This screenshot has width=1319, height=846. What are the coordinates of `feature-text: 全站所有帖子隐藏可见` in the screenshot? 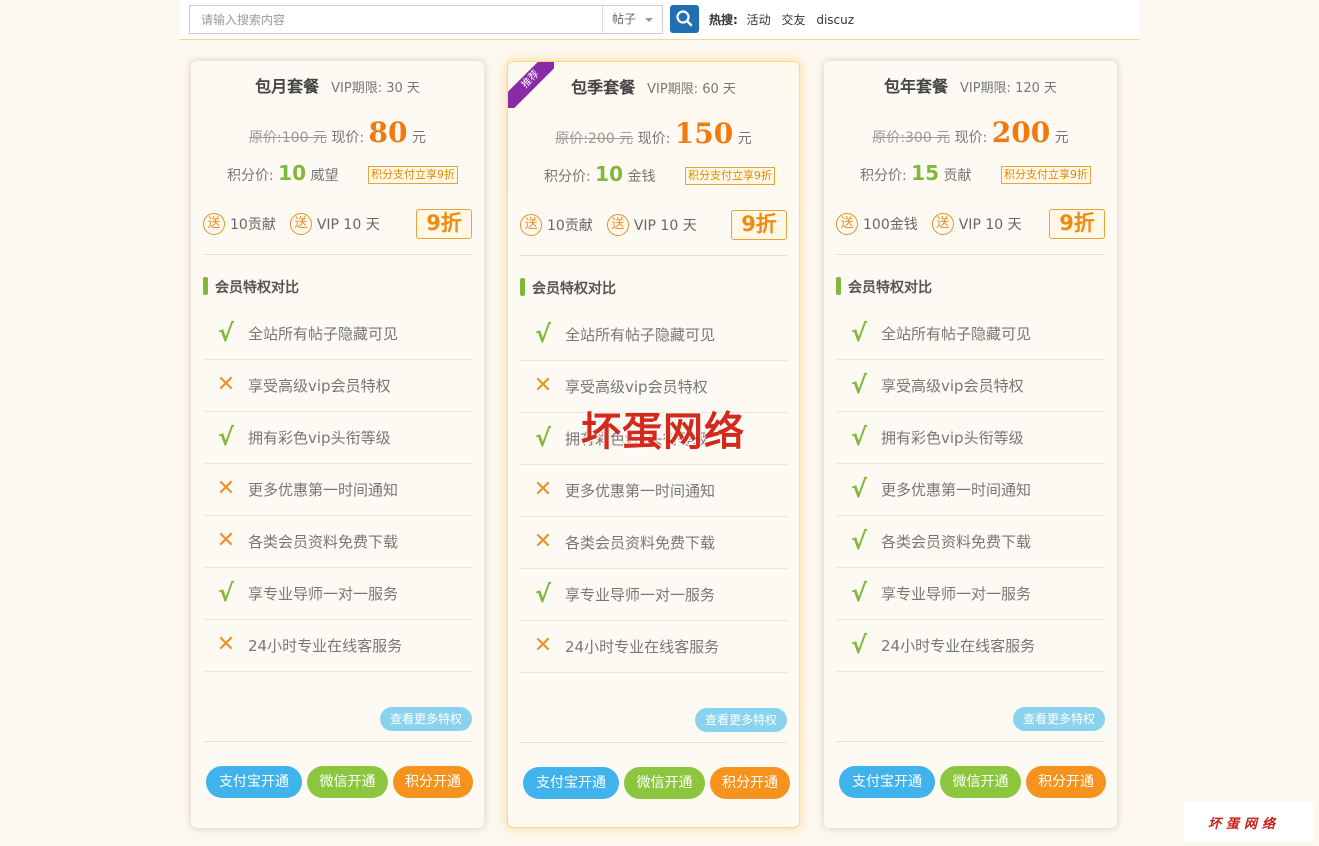 It's located at (640, 335).